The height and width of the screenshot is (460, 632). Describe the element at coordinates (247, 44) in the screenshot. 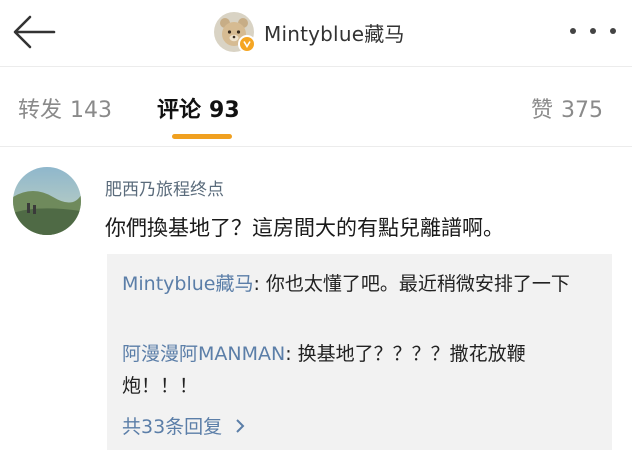

I see `verified-badge-icon` at that location.